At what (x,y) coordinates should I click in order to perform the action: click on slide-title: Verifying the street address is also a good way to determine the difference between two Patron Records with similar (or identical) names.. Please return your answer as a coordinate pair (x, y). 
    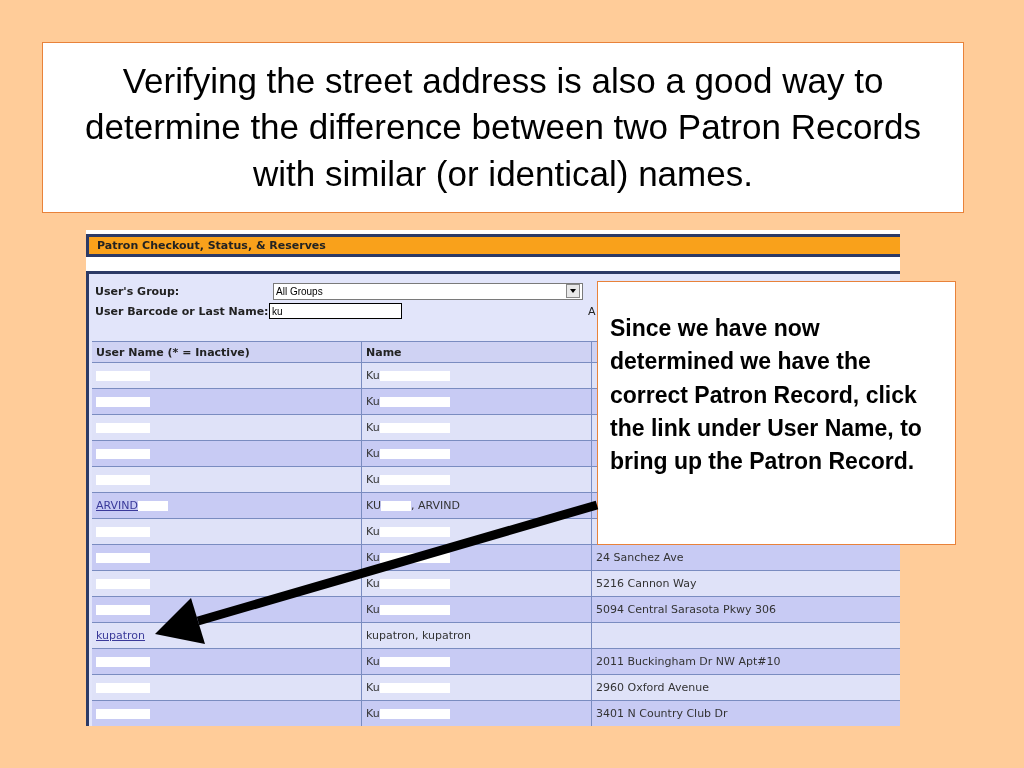
    Looking at the image, I should click on (503, 127).